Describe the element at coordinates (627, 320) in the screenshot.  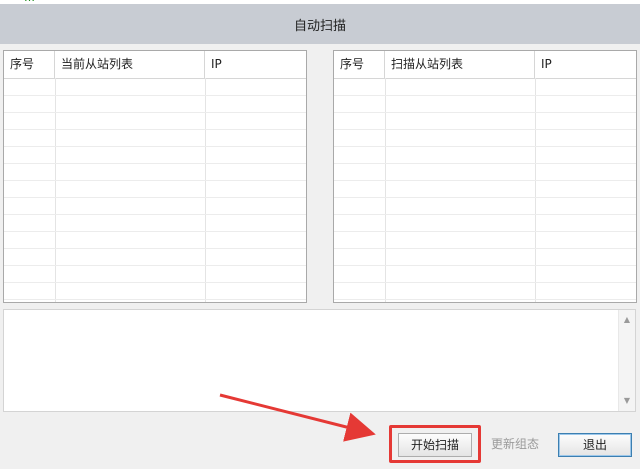
I see `scroll-up-arrow-icon: ▲` at that location.